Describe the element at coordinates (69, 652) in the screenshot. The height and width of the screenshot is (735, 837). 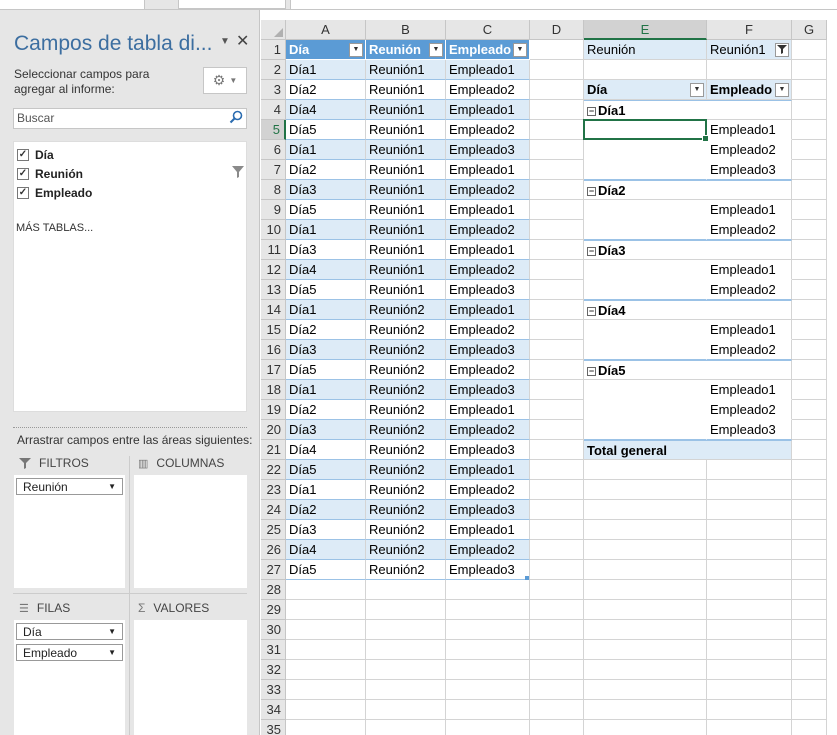
I see `row-chip-empleado: Empleado ▼` at that location.